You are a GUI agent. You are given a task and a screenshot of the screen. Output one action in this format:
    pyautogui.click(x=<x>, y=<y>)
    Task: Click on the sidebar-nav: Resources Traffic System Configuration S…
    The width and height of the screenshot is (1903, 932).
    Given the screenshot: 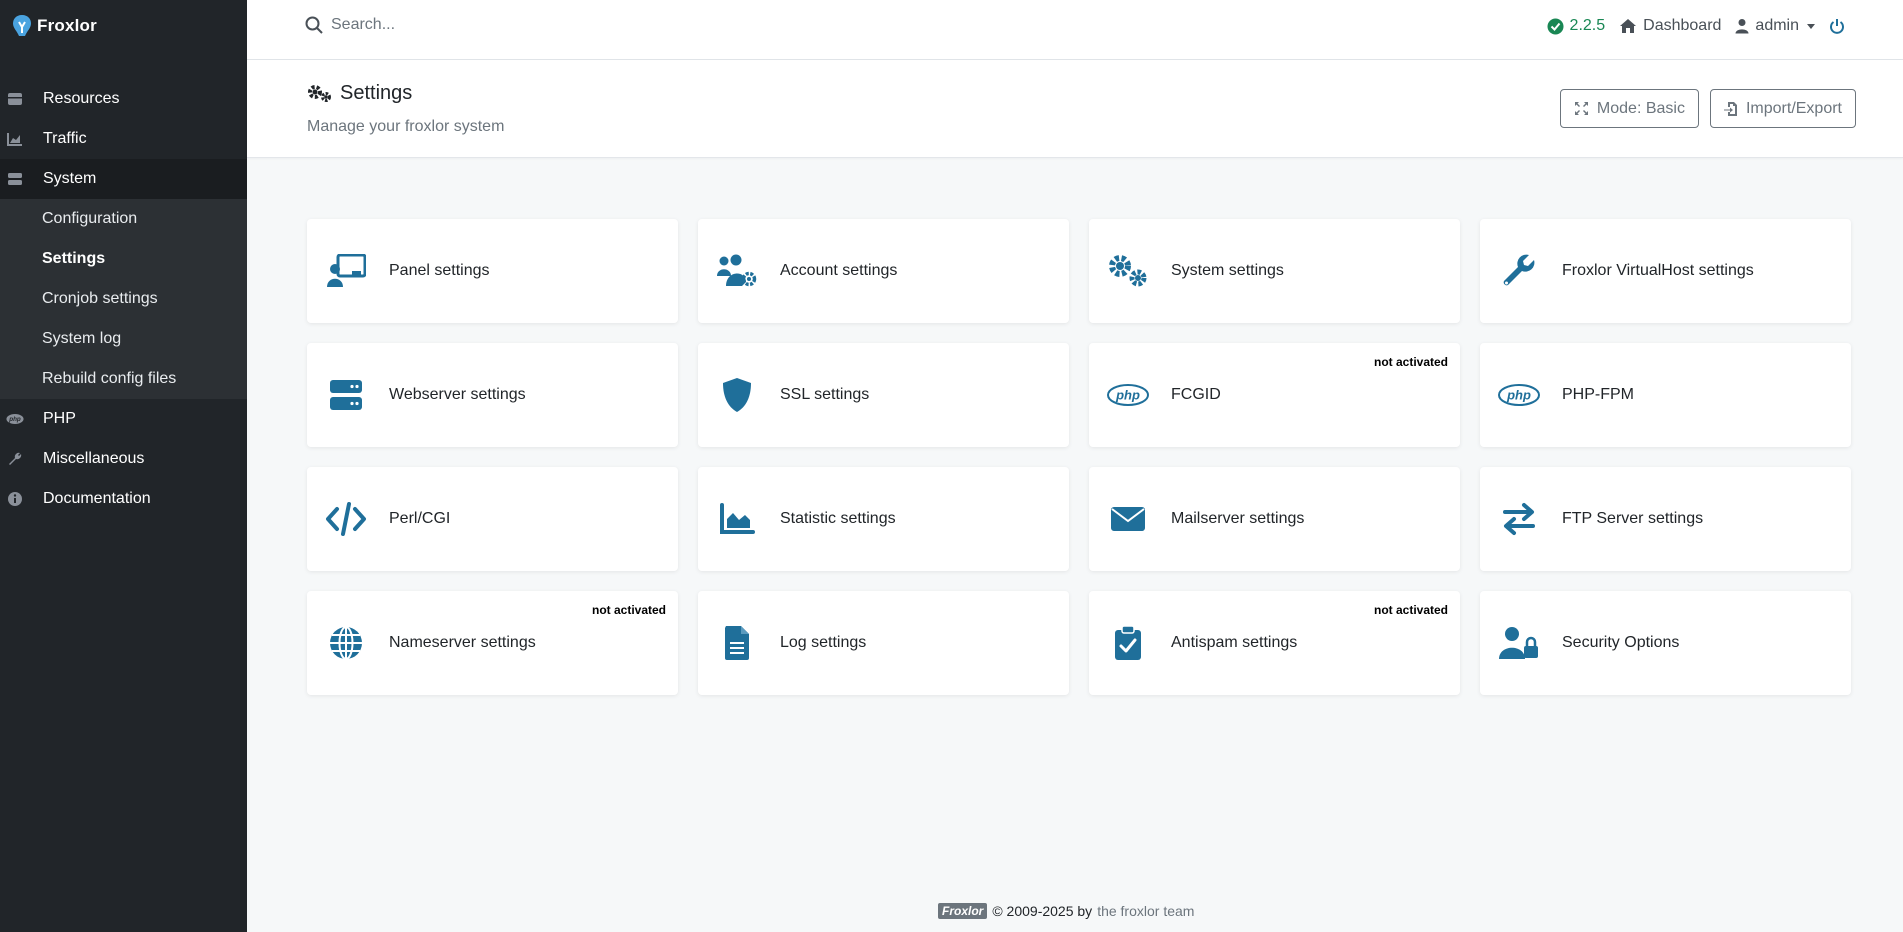 What is the action you would take?
    pyautogui.click(x=123, y=299)
    